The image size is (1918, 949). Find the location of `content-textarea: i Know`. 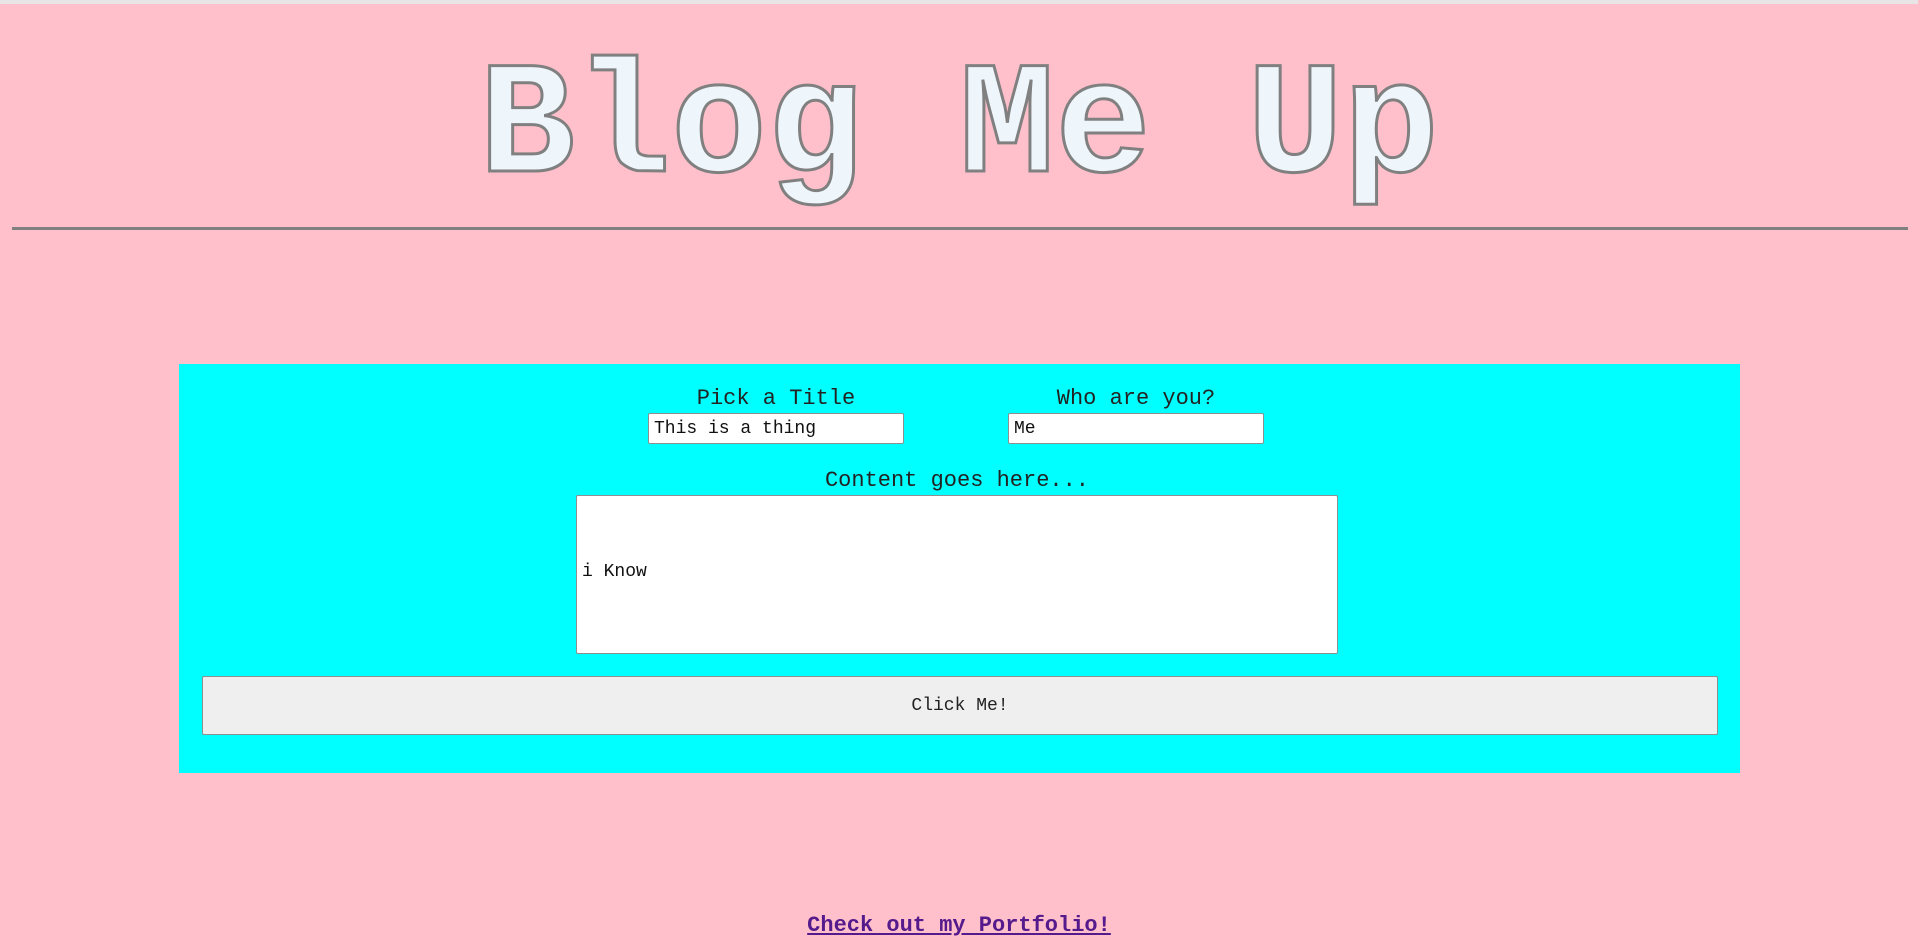

content-textarea: i Know is located at coordinates (957, 574).